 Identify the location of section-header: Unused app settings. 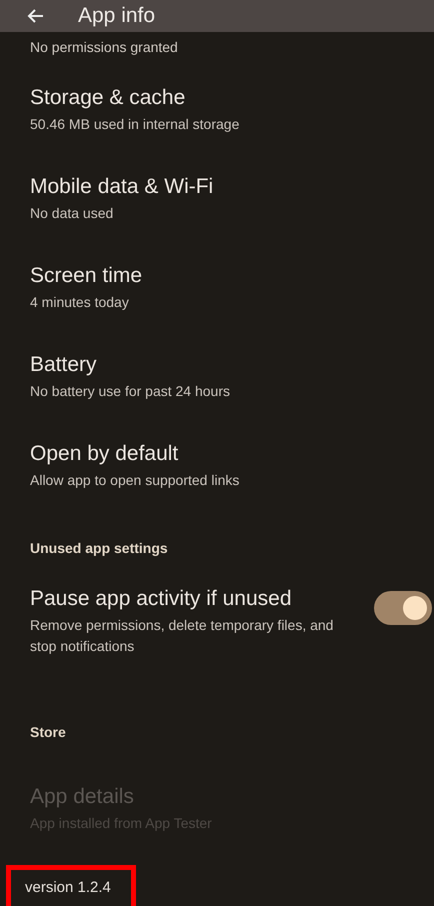
(99, 548).